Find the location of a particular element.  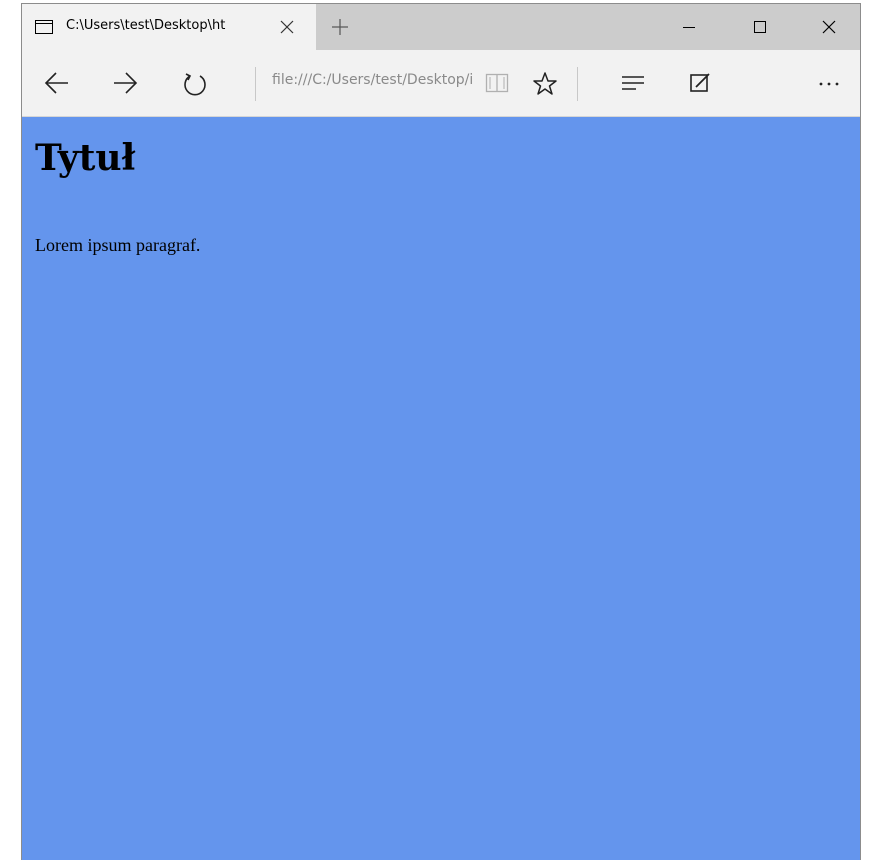

forward-button is located at coordinates (124, 83).